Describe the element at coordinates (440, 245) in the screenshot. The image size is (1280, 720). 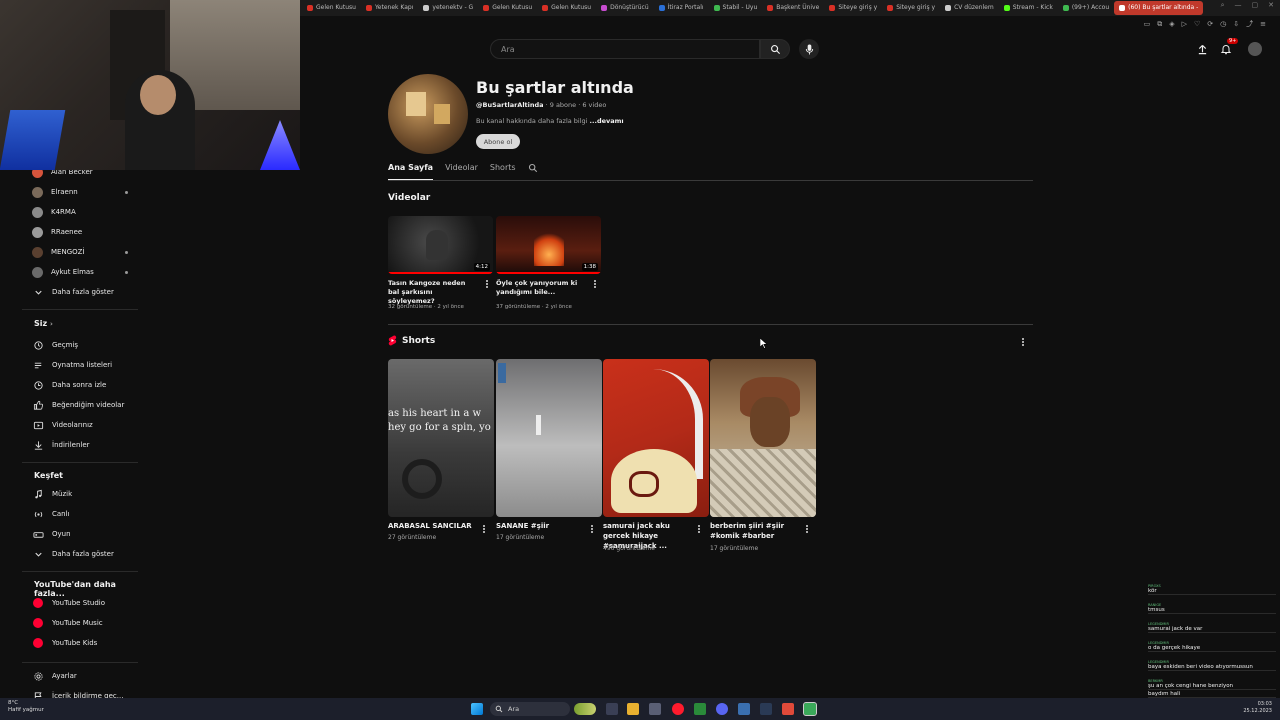
I see `video-thumbnail: 4:12` at that location.